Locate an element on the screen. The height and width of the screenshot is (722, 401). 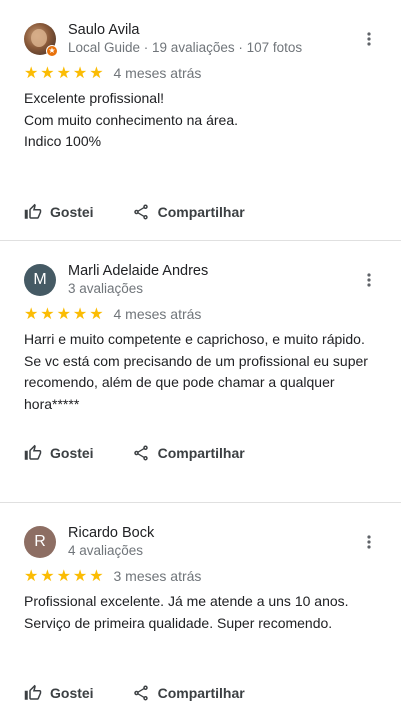
avatar-initial: R is located at coordinates (40, 541).